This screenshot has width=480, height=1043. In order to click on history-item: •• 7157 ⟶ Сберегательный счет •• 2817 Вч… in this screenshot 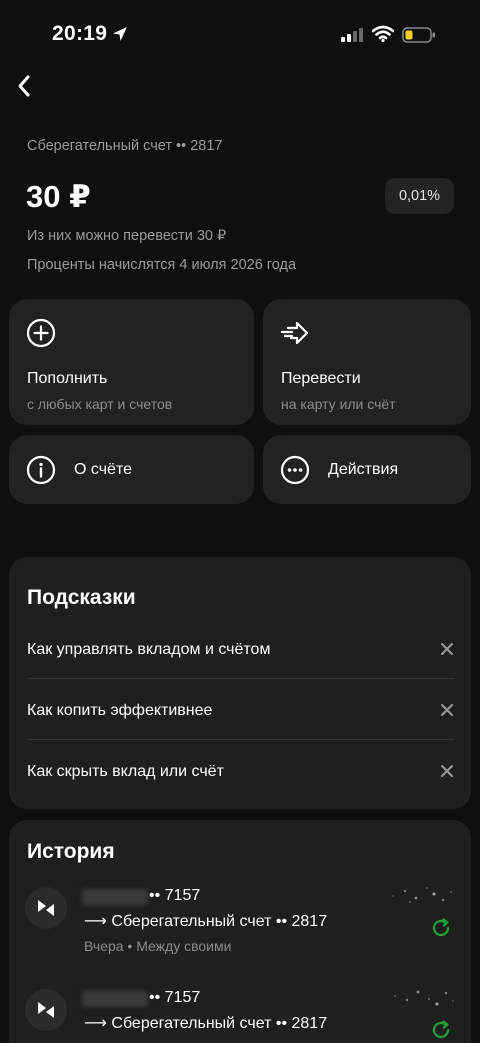, I will do `click(240, 932)`.